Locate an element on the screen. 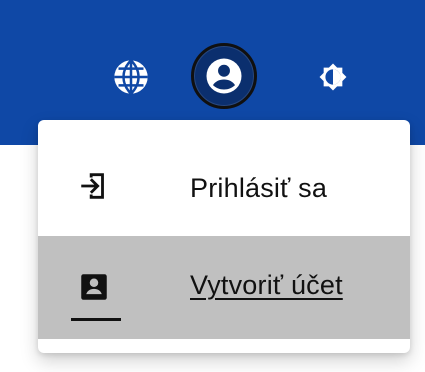 The width and height of the screenshot is (425, 372). login-icon is located at coordinates (94, 186).